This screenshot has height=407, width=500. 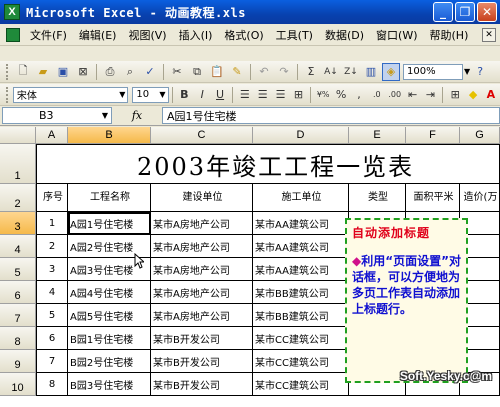 I want to click on align-left-icon: ☰, so click(x=245, y=95).